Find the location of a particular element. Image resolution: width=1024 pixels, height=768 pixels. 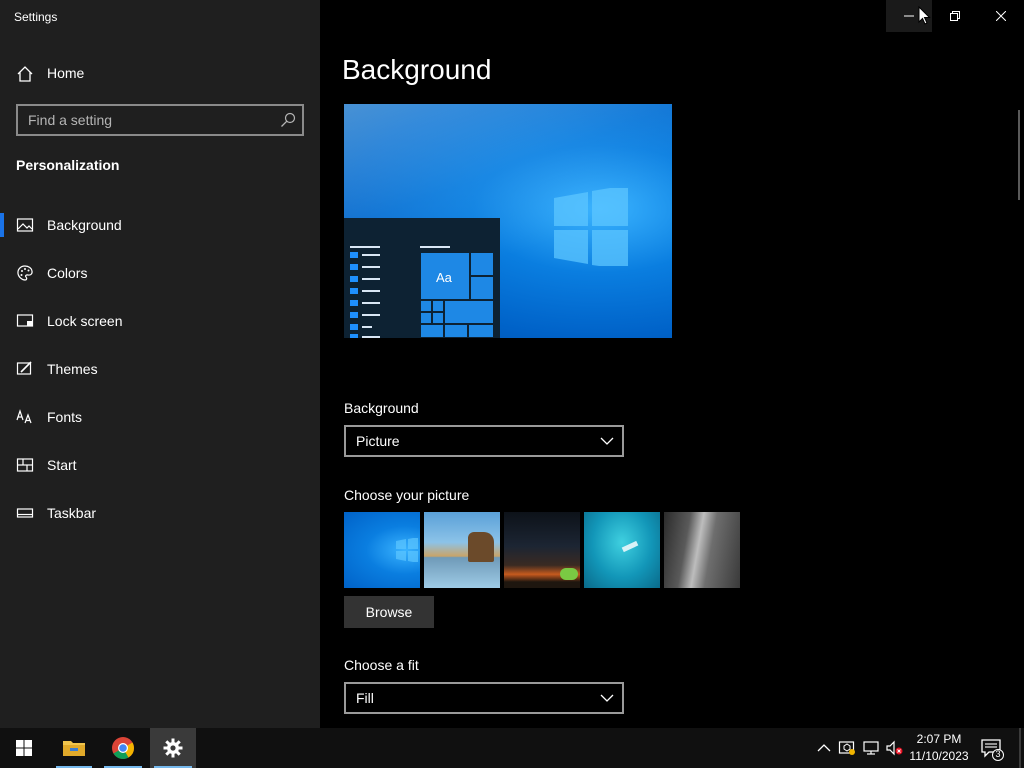

system-clock: 2:07 PM 11/10/2023 is located at coordinates (939, 748).